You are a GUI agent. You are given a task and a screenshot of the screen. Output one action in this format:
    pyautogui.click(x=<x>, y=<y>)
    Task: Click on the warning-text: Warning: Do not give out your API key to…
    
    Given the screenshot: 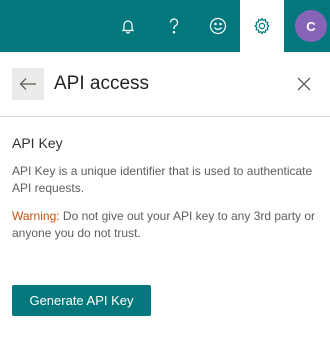 What is the action you would take?
    pyautogui.click(x=167, y=225)
    